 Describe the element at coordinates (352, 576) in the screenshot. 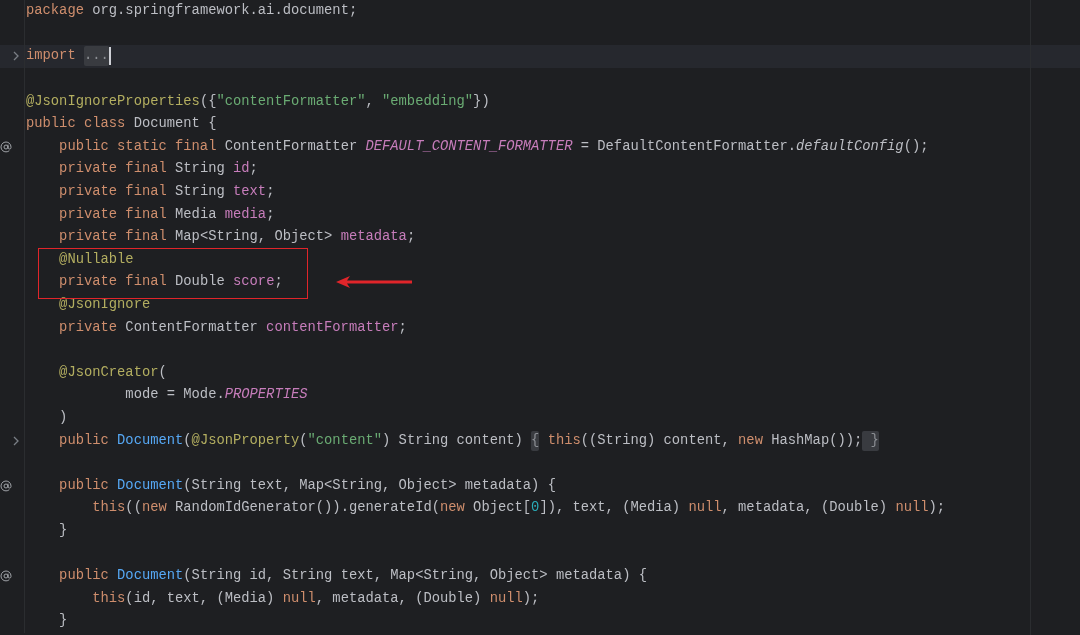

I see `code-line: public Document(String id, String text, Map<String, Object> metadata) {` at that location.